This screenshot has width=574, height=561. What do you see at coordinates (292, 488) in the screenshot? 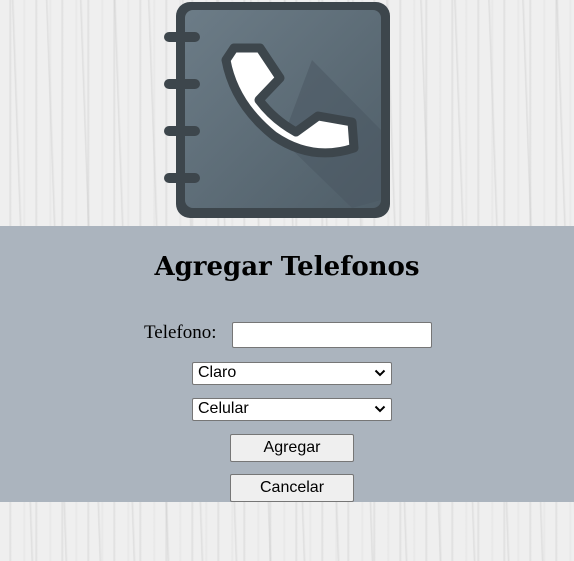
I see `cancel-button: Cancelar` at bounding box center [292, 488].